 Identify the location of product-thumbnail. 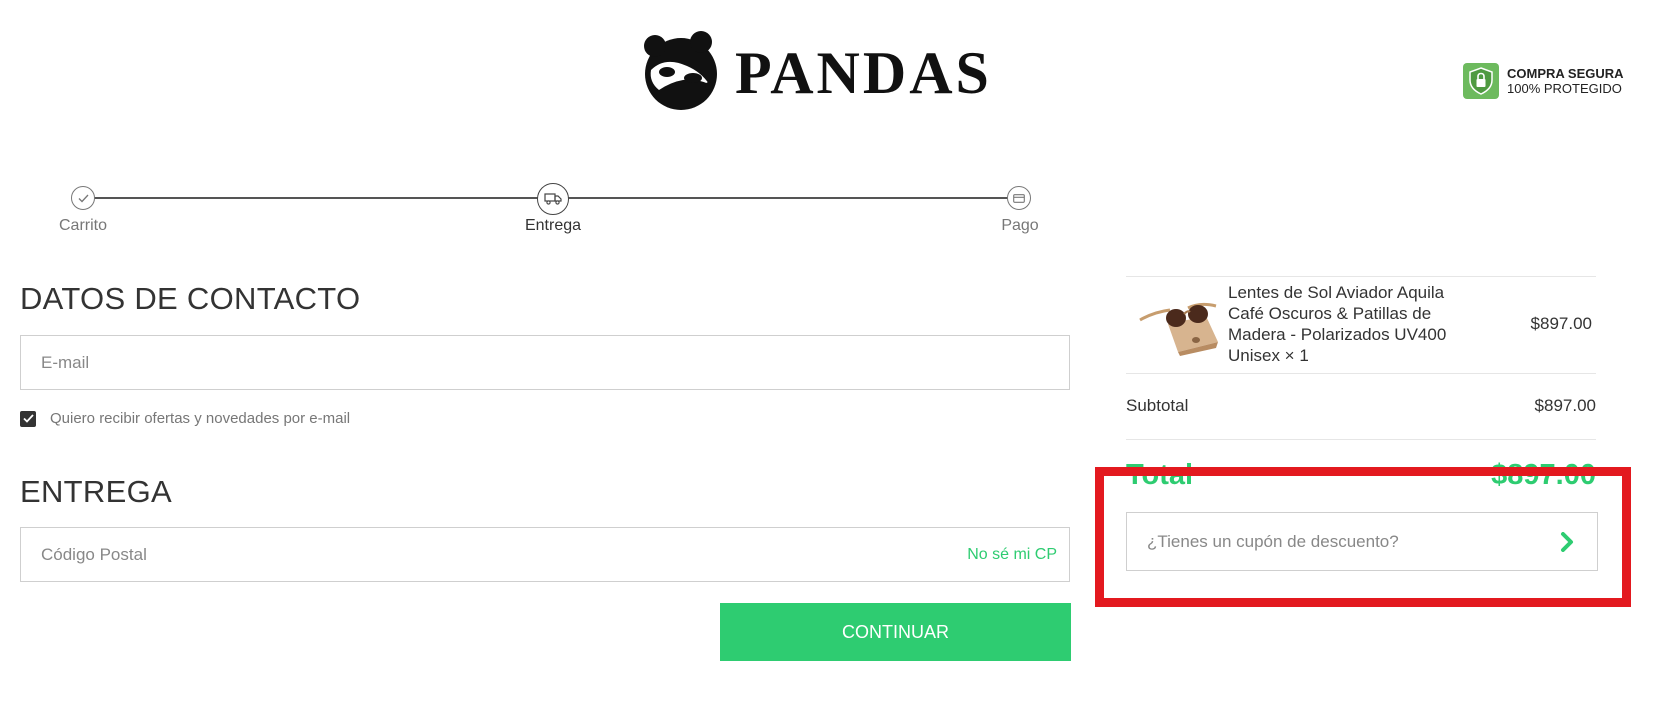
(1178, 325).